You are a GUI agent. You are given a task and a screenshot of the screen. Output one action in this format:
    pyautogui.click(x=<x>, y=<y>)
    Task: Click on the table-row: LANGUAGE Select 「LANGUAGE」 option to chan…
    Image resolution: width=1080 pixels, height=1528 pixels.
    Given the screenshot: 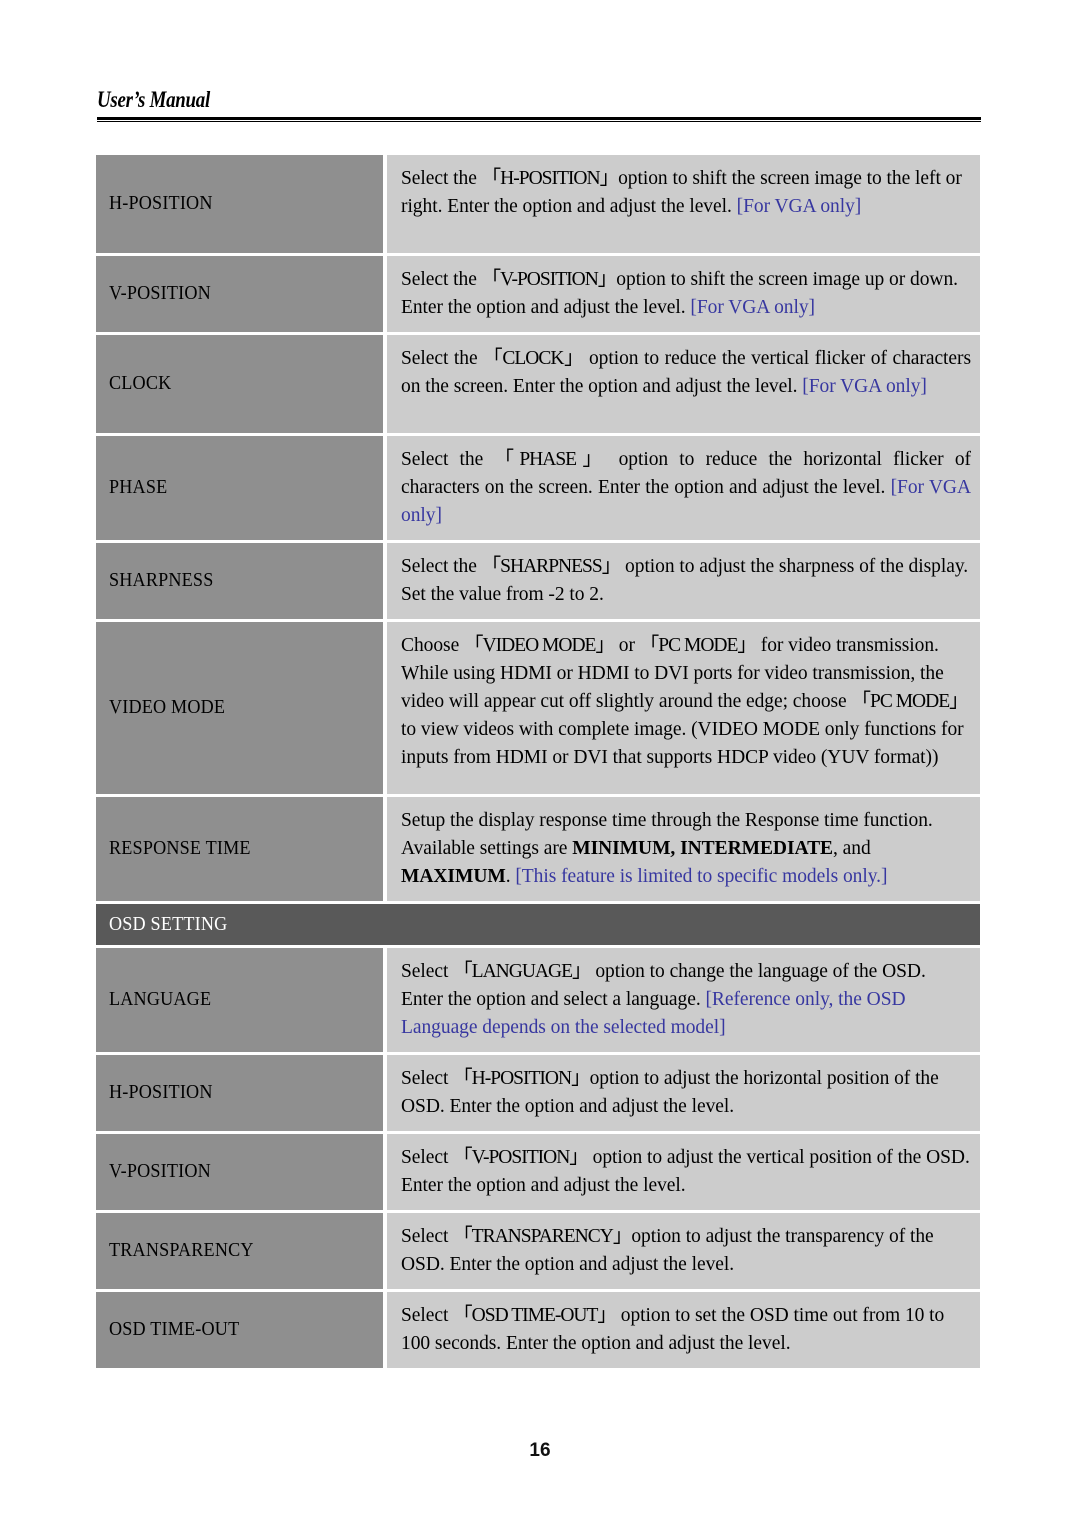 What is the action you would take?
    pyautogui.click(x=538, y=1000)
    